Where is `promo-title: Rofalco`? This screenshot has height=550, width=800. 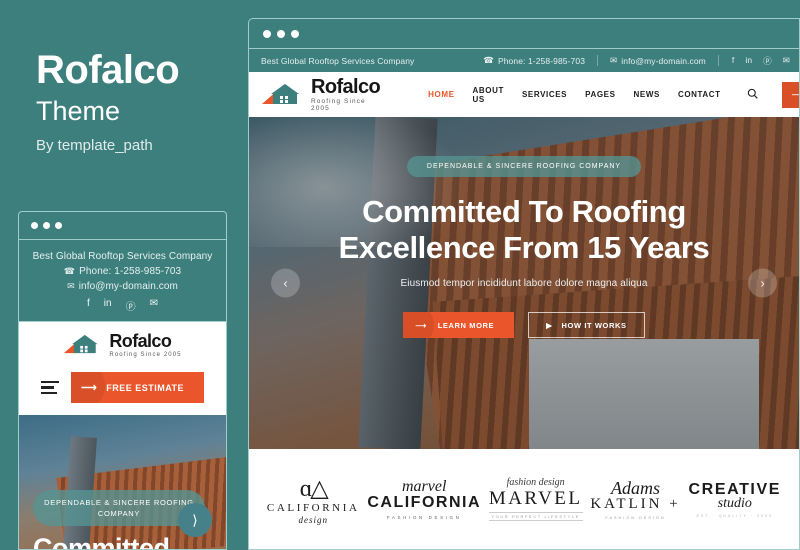
promo-title: Rofalco is located at coordinates (108, 70).